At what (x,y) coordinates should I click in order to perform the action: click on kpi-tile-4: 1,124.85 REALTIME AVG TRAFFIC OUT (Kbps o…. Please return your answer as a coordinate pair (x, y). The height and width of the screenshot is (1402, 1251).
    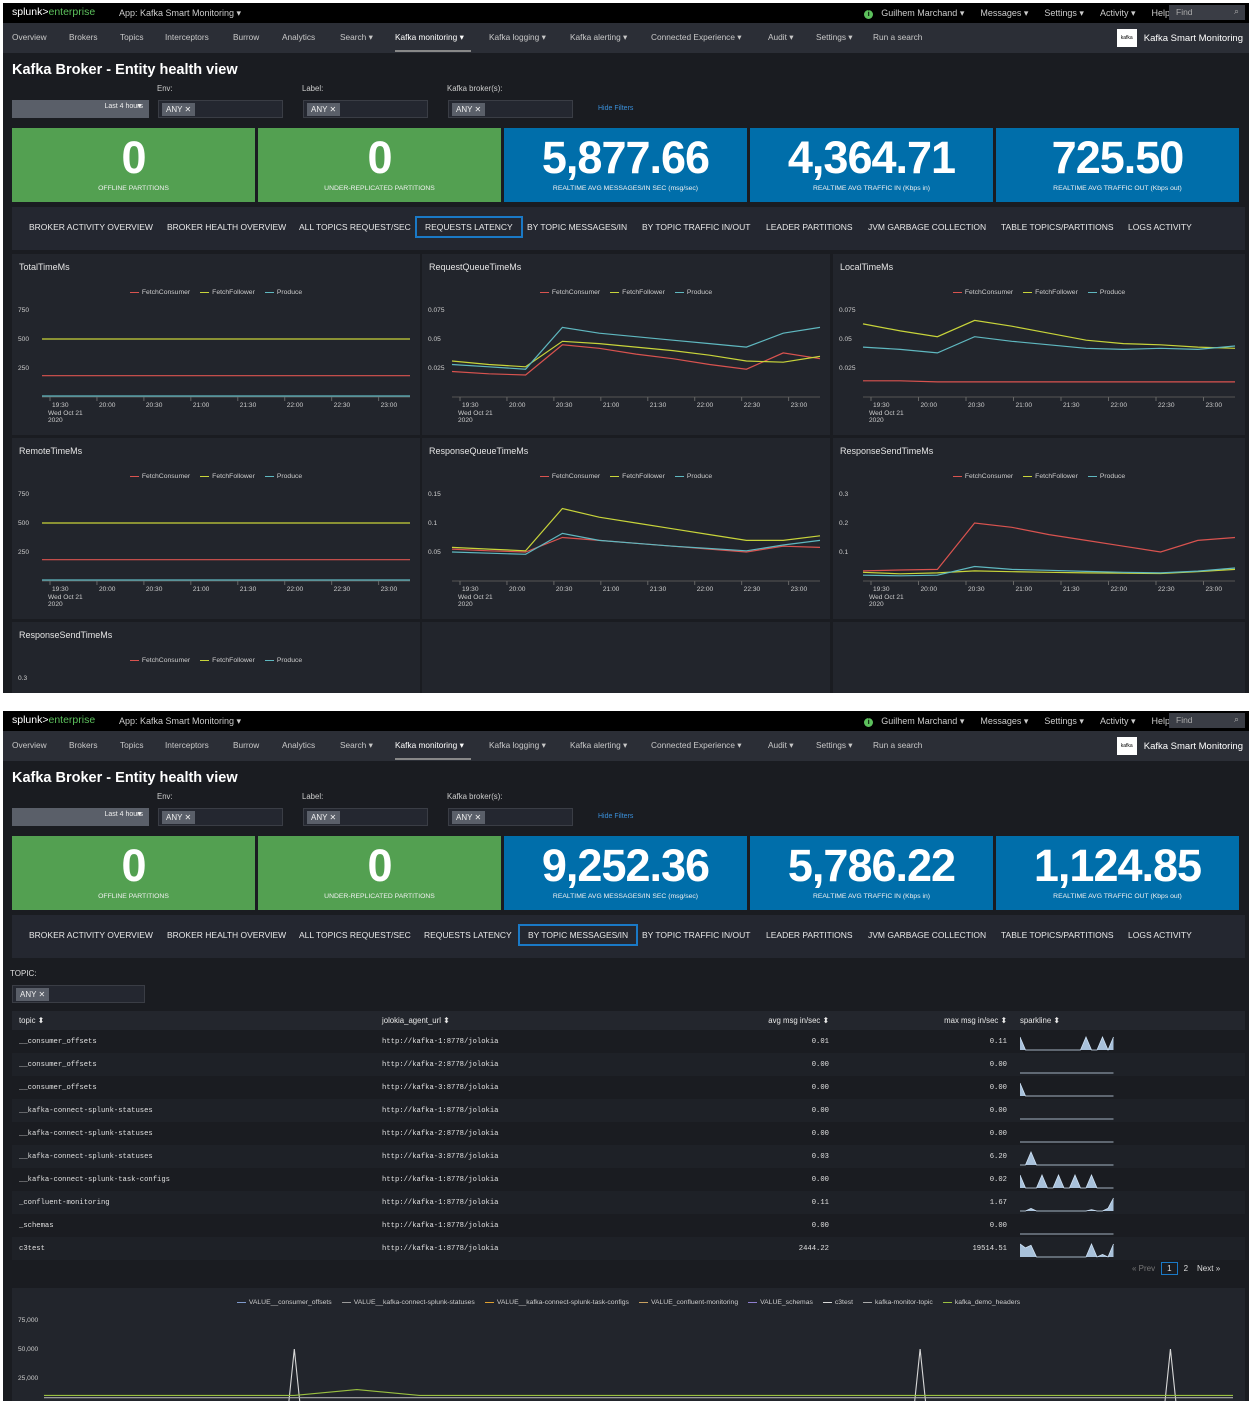
    Looking at the image, I should click on (1117, 873).